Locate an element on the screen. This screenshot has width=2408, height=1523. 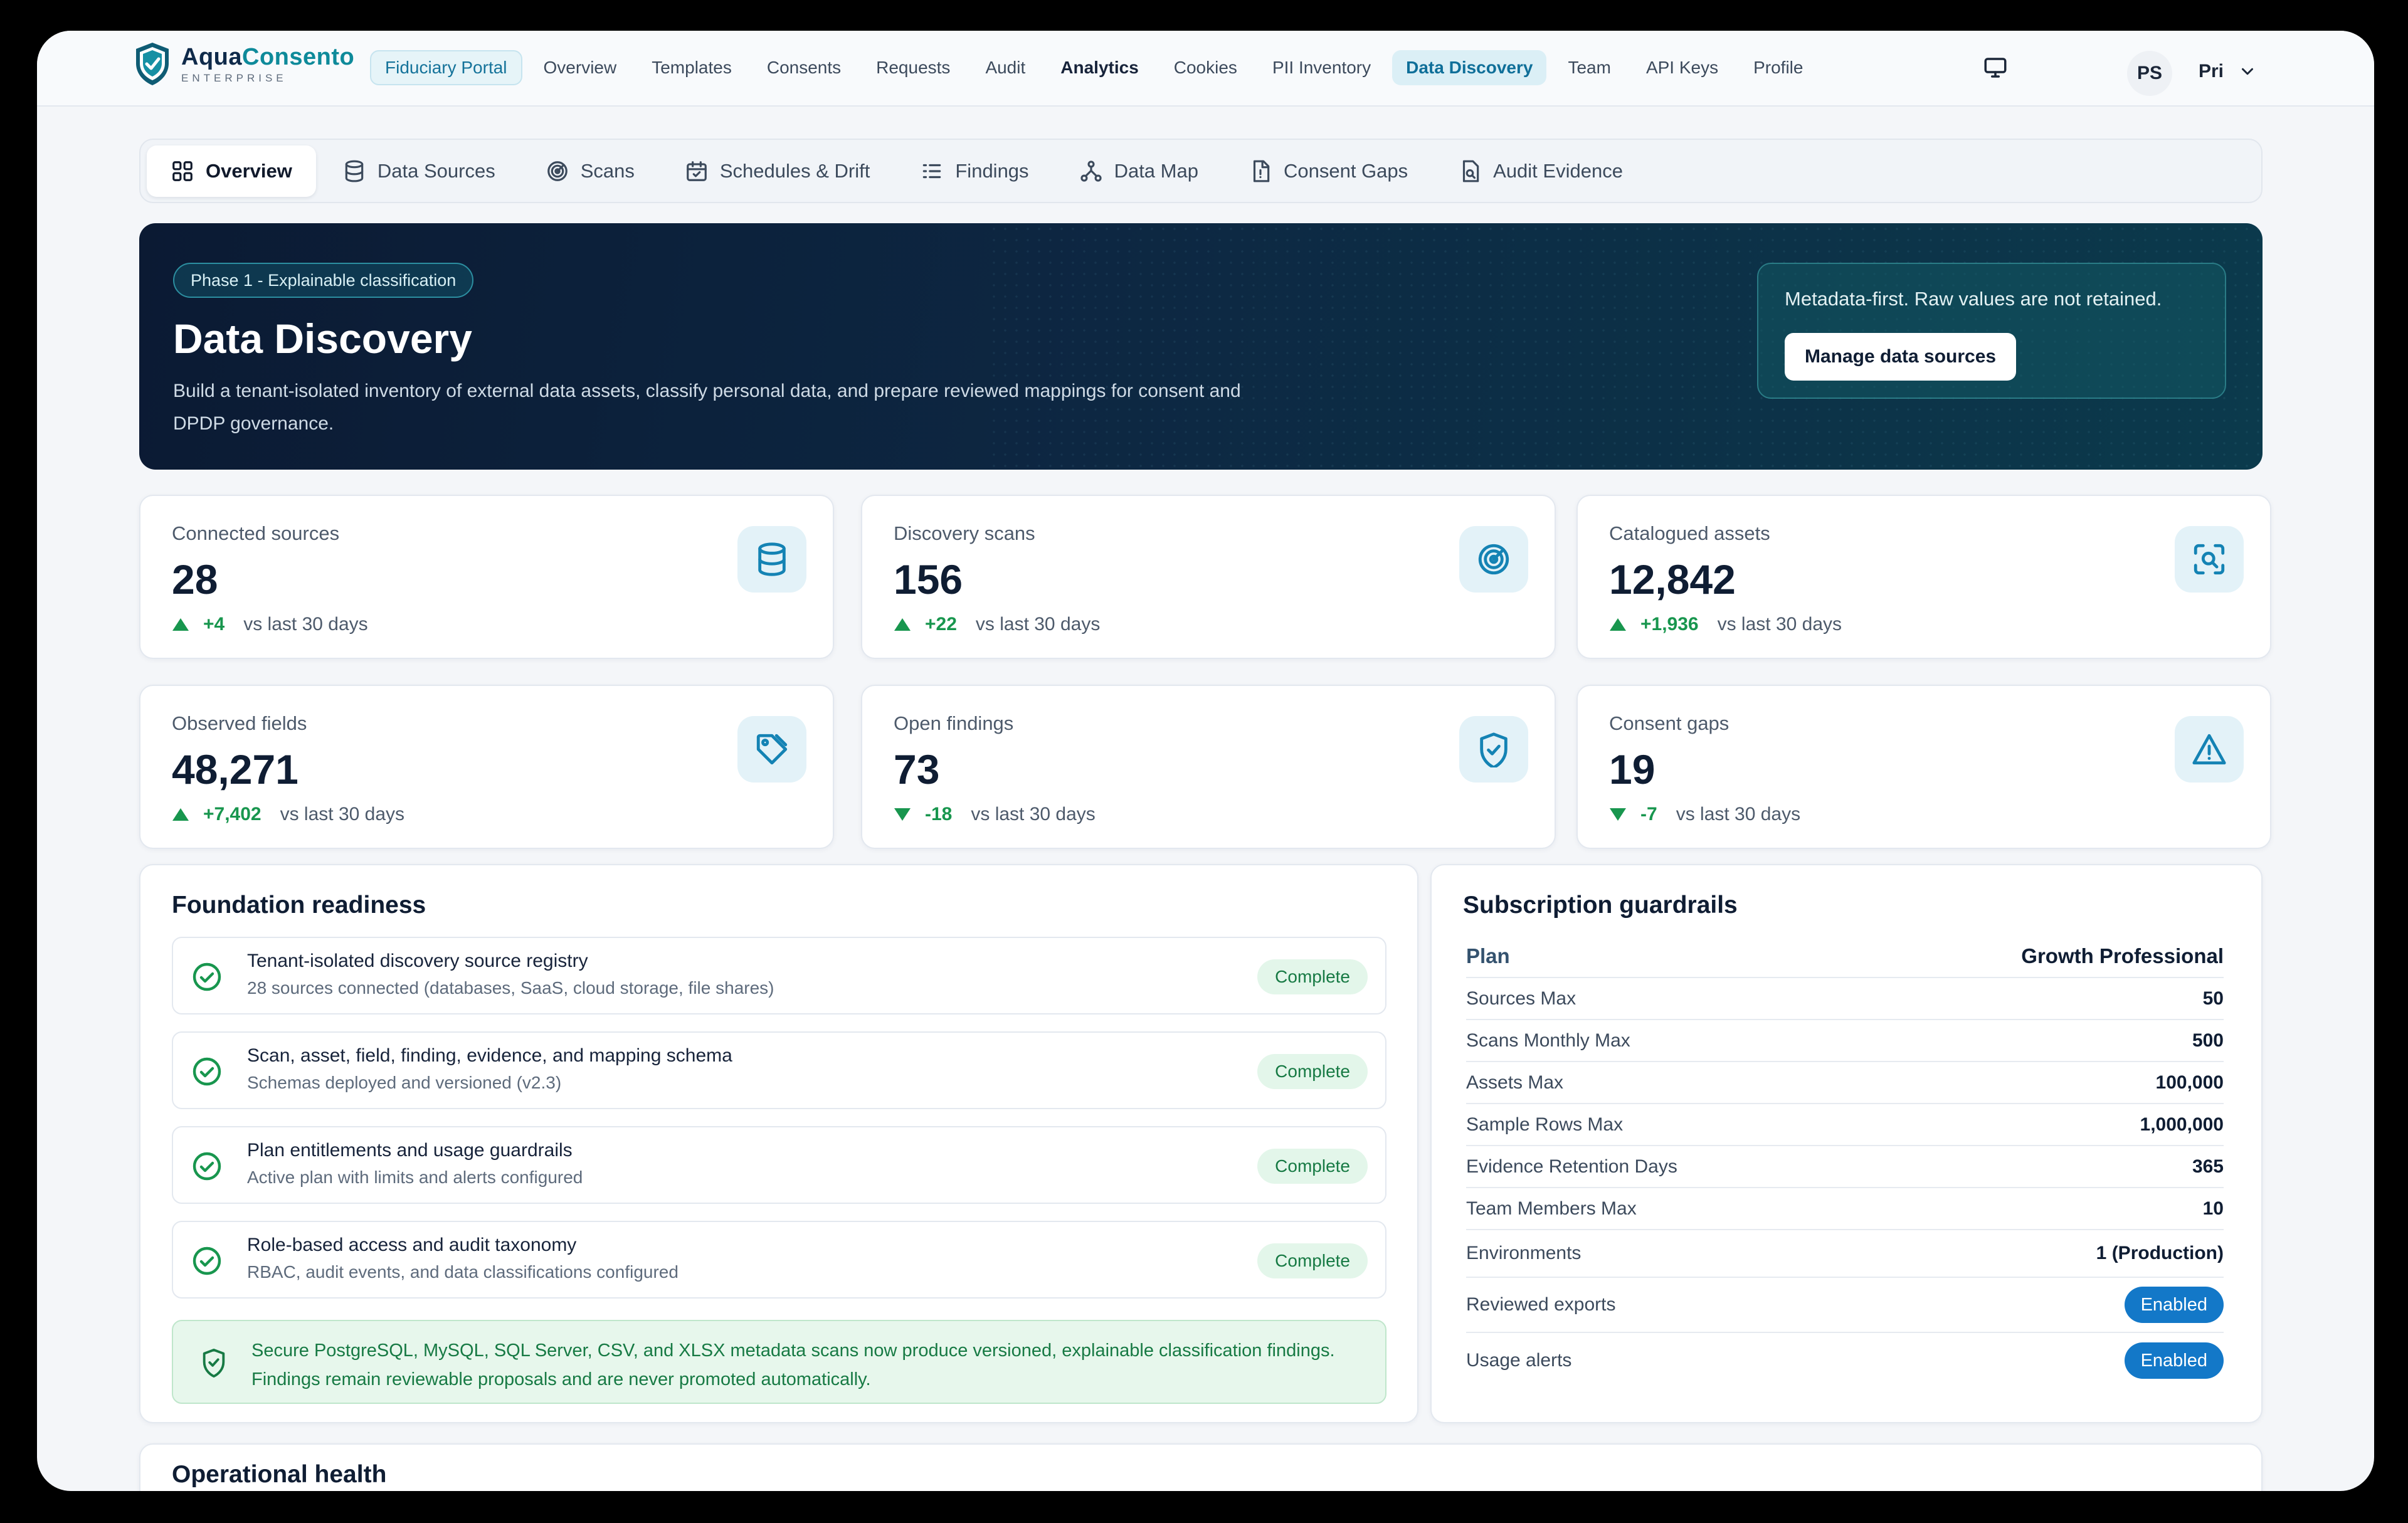
tab-findings: Findings is located at coordinates (974, 171).